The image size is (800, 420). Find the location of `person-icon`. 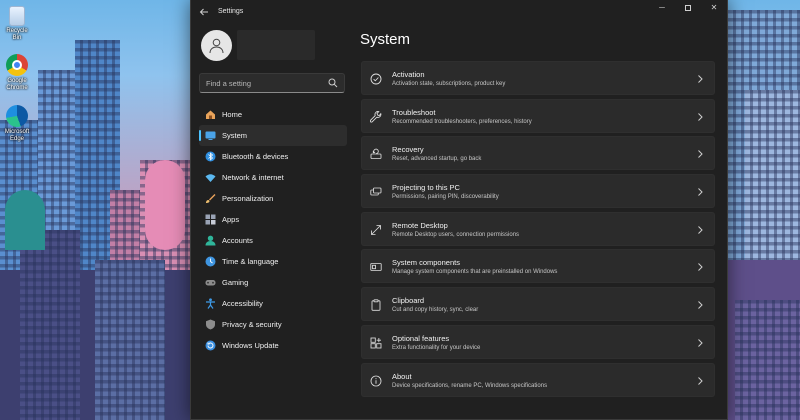

person-icon is located at coordinates (210, 240).